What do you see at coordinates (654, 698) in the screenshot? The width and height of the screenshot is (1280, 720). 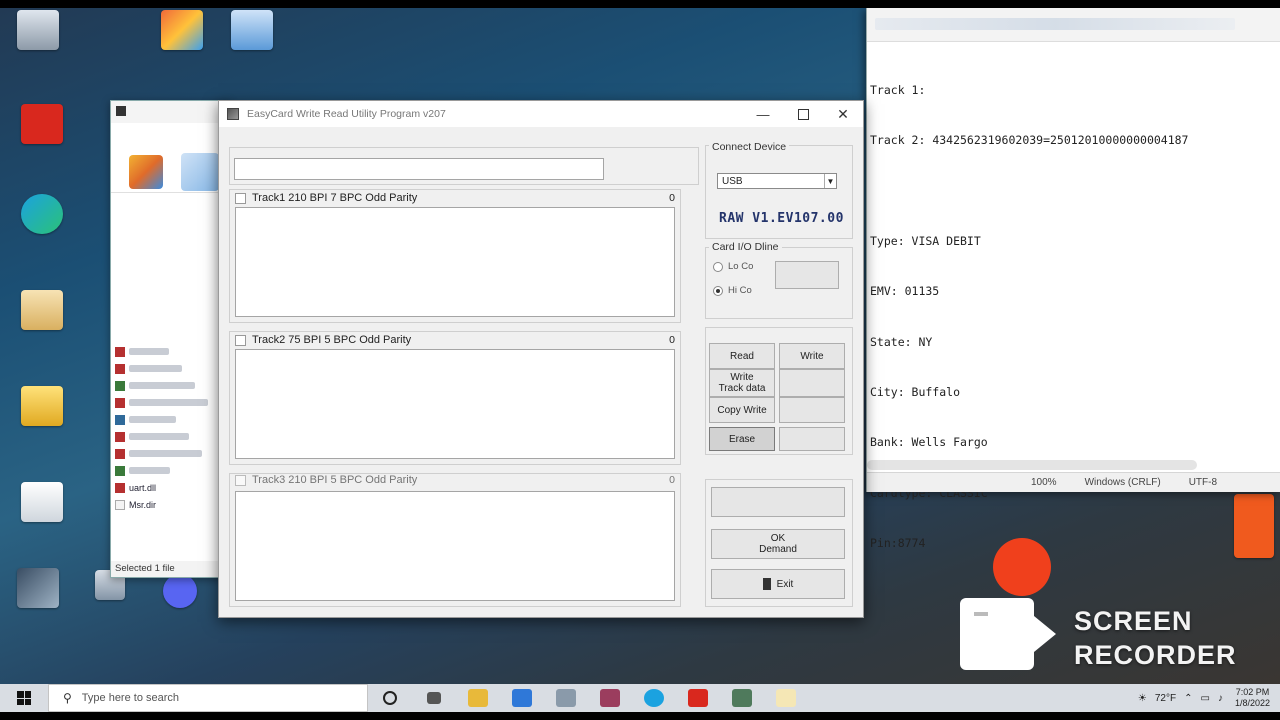 I see `edge-taskbar-icon` at bounding box center [654, 698].